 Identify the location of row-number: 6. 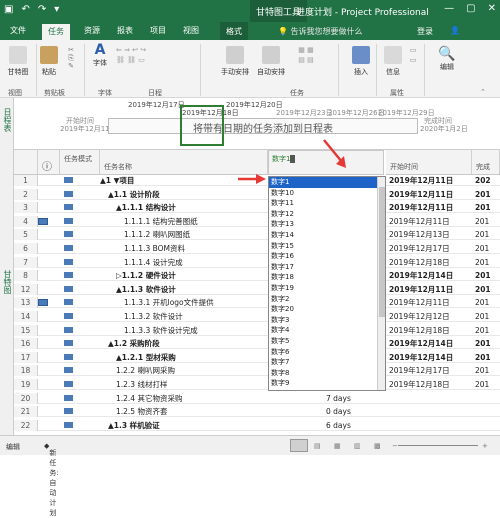
(26, 248).